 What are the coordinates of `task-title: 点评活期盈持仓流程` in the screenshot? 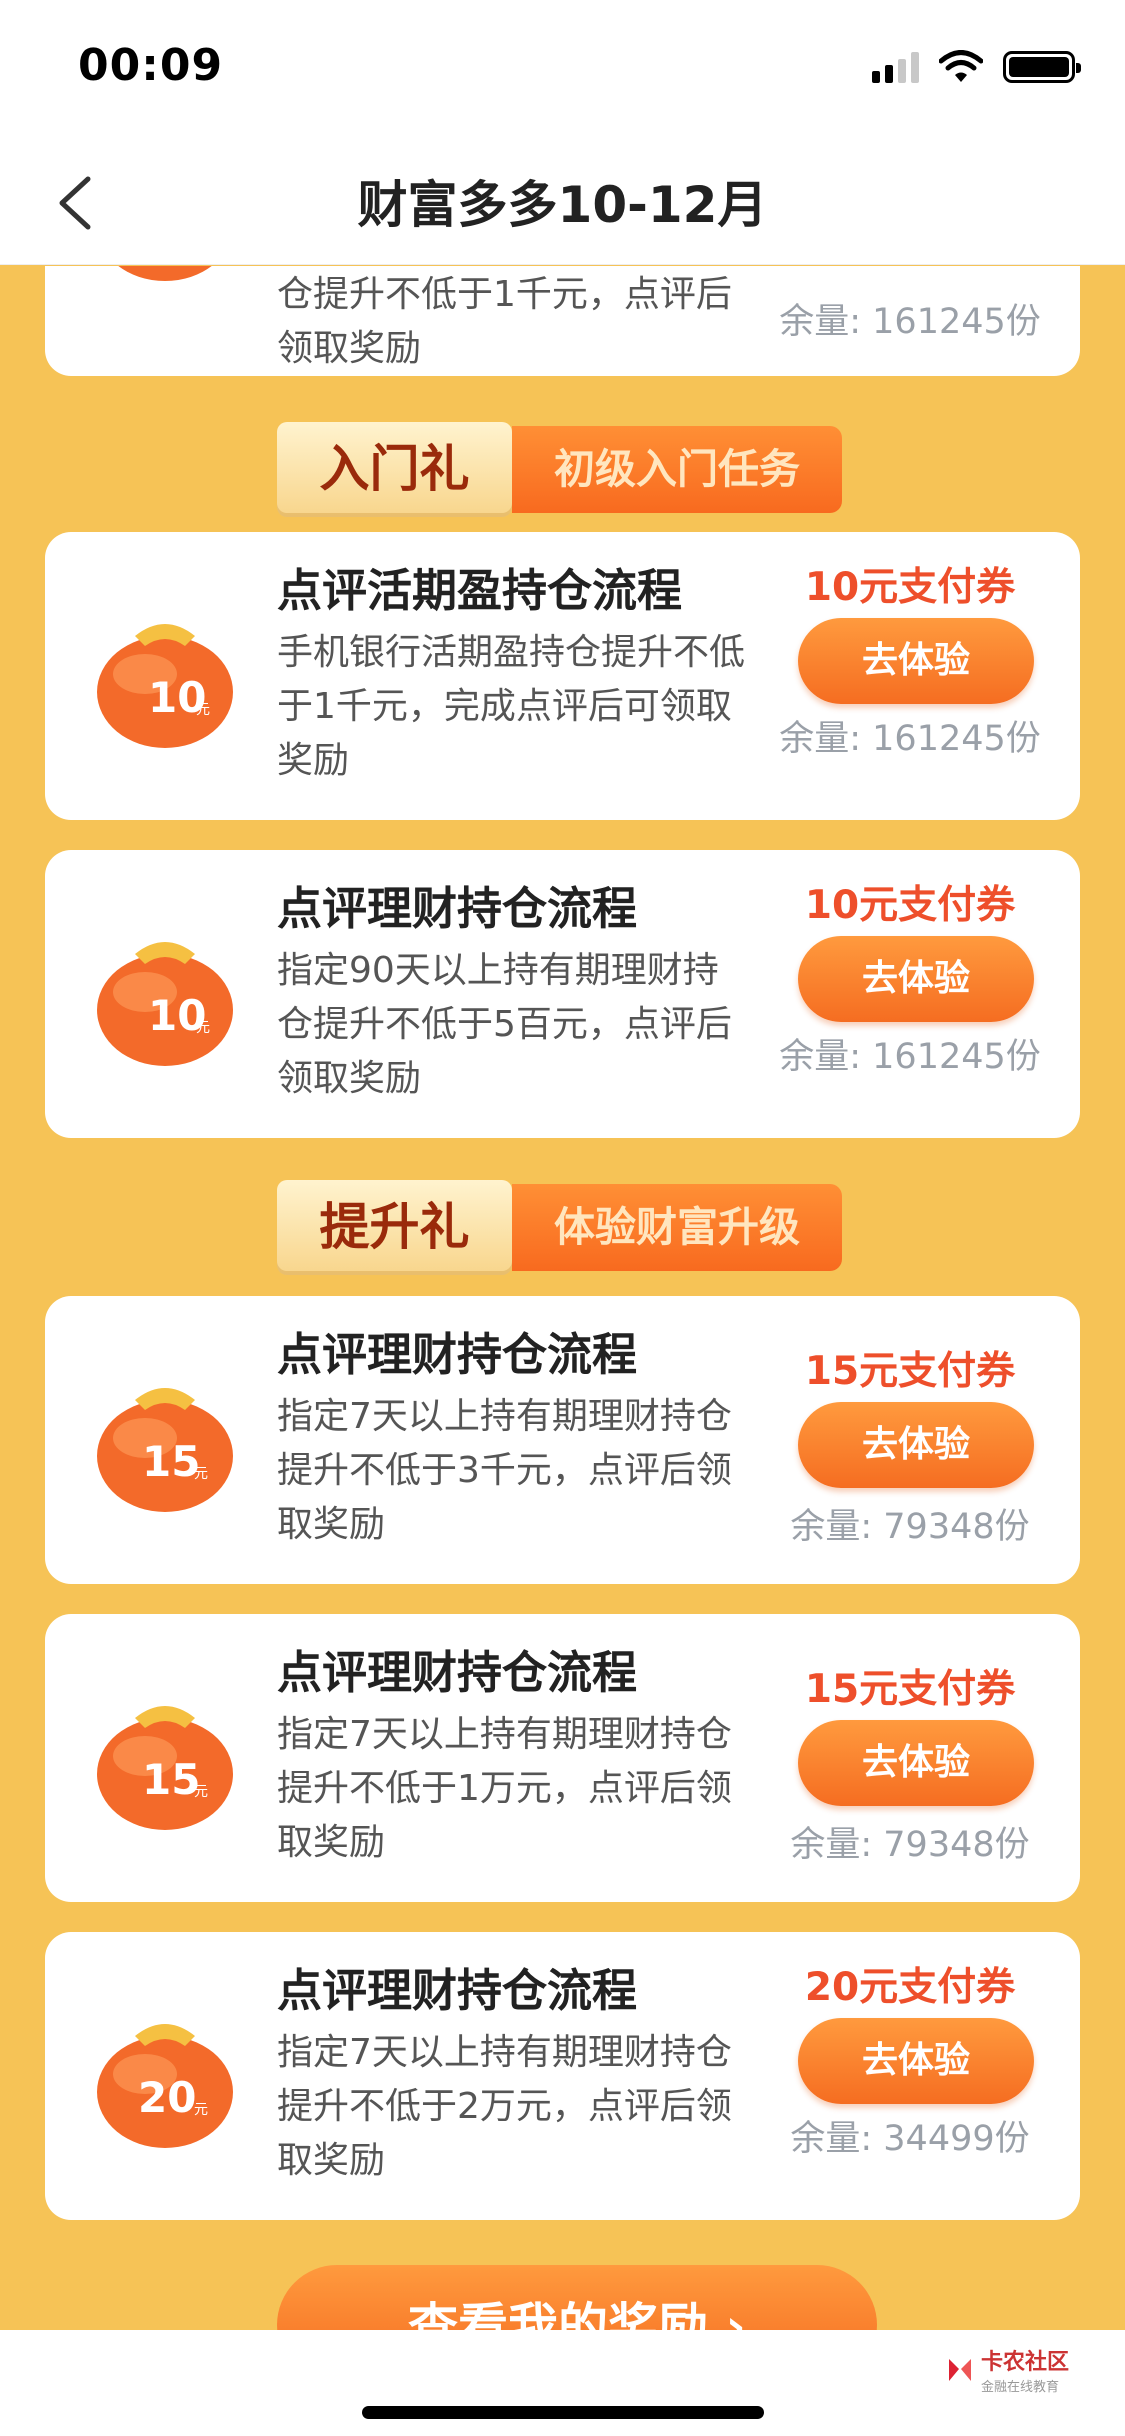 It's located at (480, 590).